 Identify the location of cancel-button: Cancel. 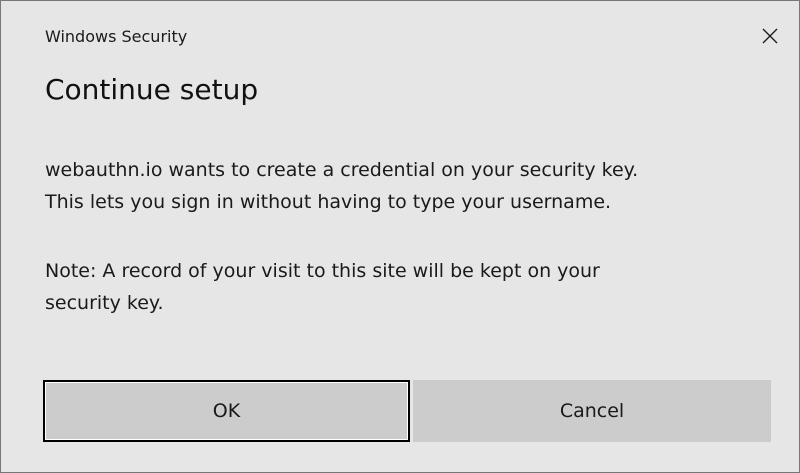
(592, 411).